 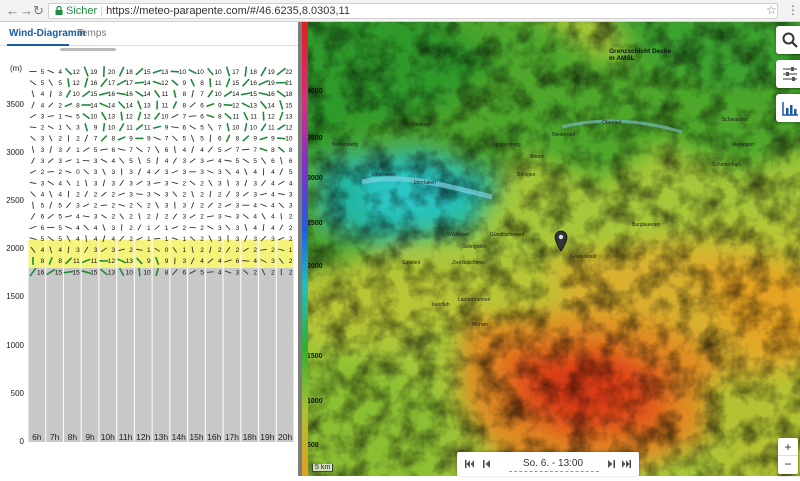 What do you see at coordinates (38, 11) in the screenshot?
I see `reload-icon: ↻` at bounding box center [38, 11].